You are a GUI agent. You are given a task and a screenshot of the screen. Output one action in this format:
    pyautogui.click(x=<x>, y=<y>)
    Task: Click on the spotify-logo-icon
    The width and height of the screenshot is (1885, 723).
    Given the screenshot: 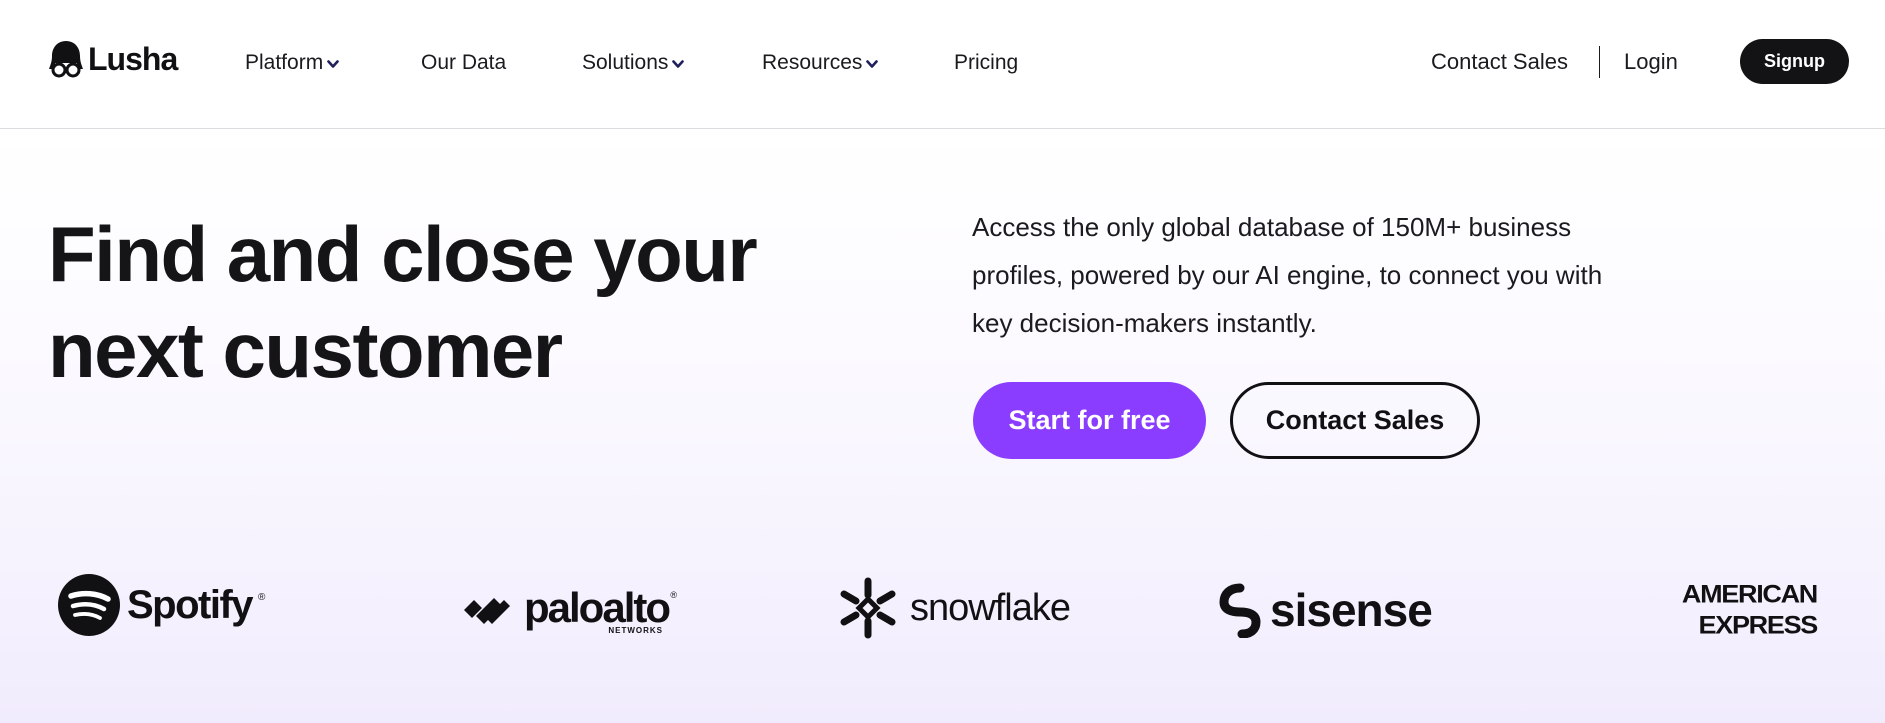 What is the action you would take?
    pyautogui.click(x=89, y=605)
    